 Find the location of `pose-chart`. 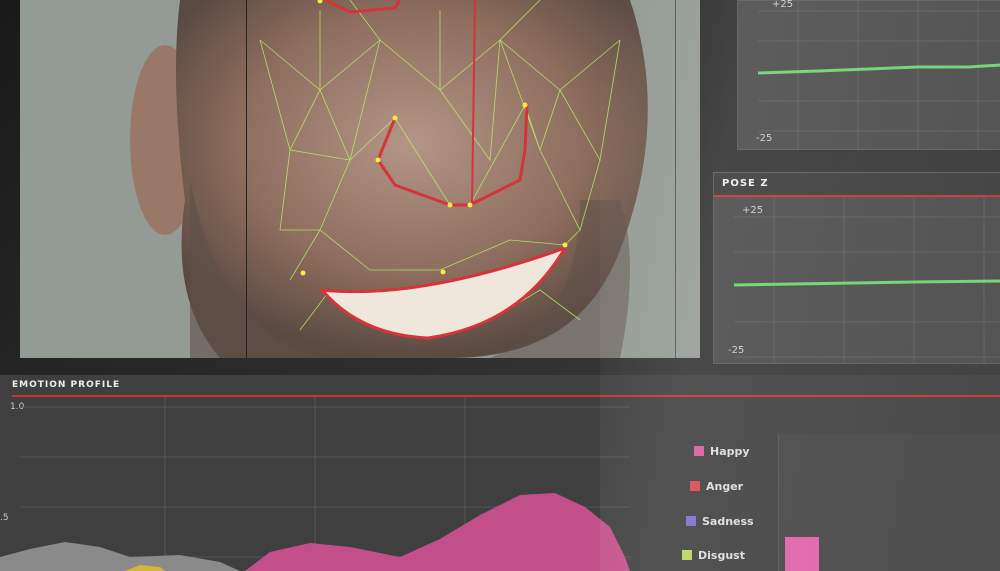

pose-chart is located at coordinates (878, 75).